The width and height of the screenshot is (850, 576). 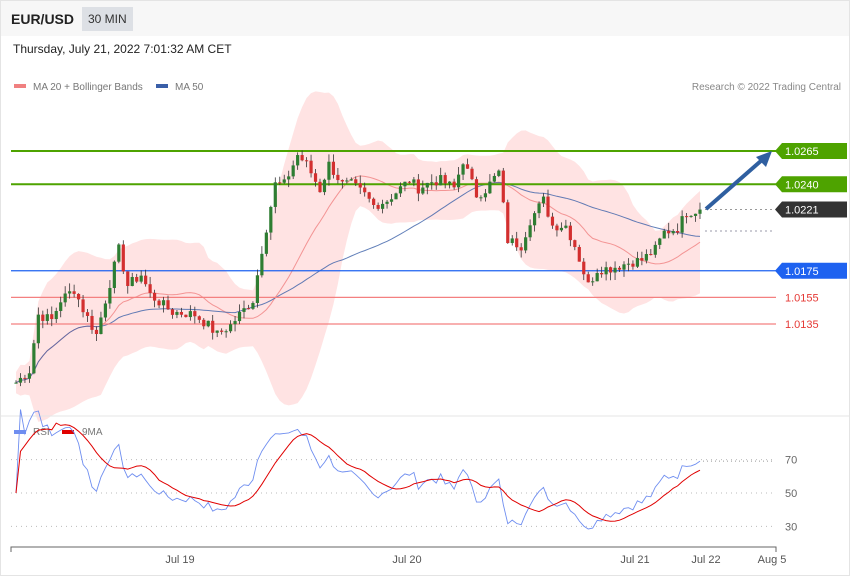 I want to click on legend-ma20: MA 20 + Bollinger Bands, so click(x=88, y=87).